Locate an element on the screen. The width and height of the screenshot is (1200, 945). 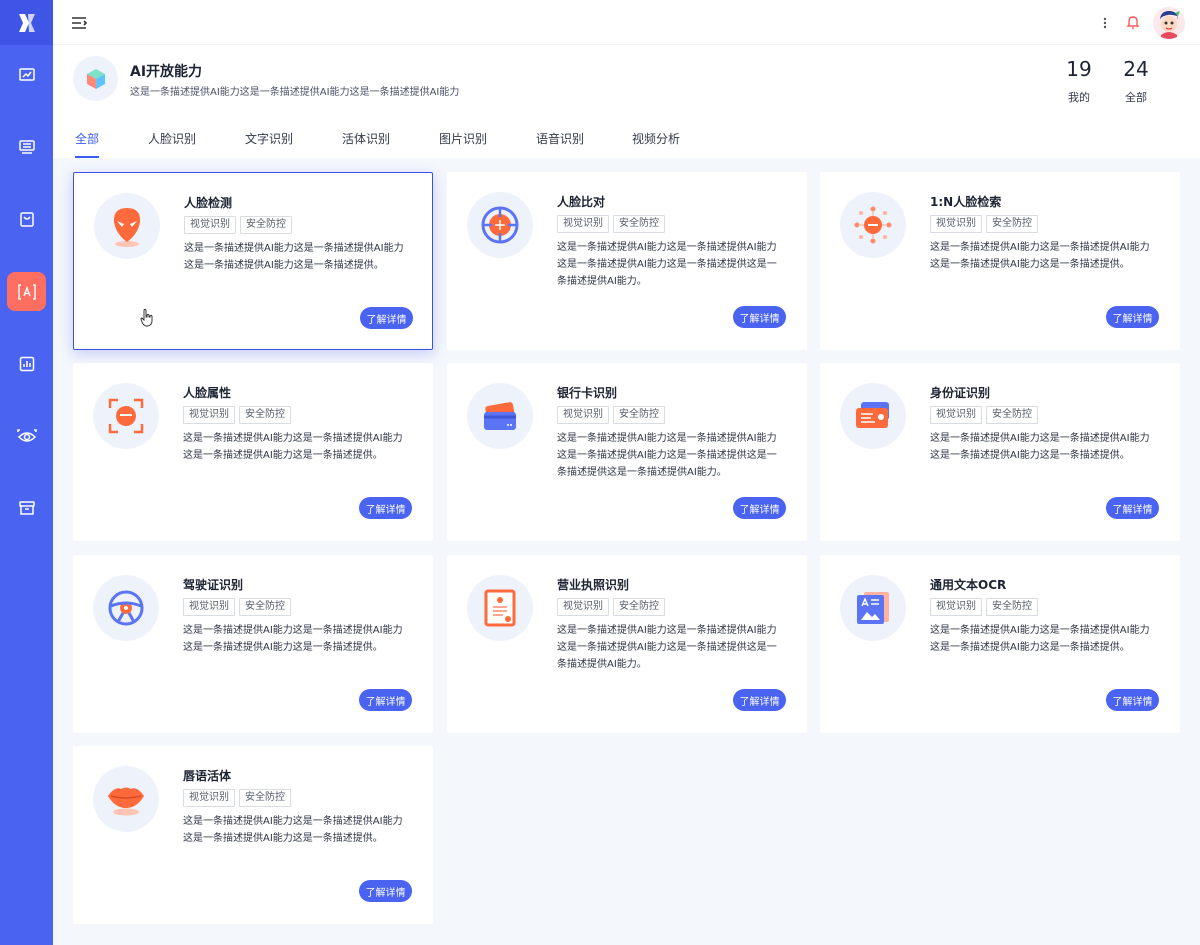
stat-label: 我的 is located at coordinates (1079, 97).